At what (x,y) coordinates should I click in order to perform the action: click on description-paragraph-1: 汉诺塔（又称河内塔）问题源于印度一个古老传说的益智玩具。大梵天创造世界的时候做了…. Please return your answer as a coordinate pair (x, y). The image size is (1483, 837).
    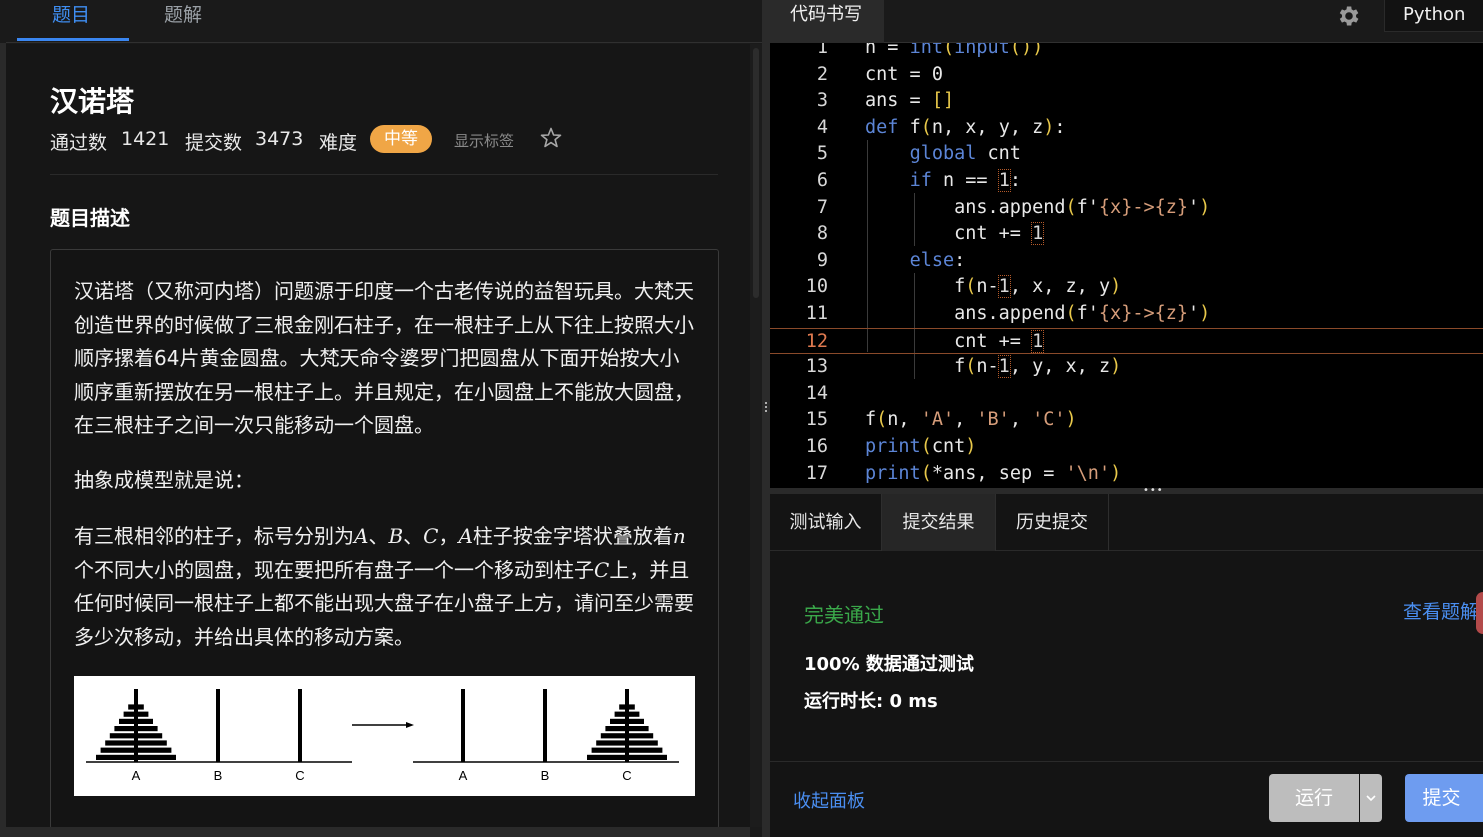
    Looking at the image, I should click on (384, 358).